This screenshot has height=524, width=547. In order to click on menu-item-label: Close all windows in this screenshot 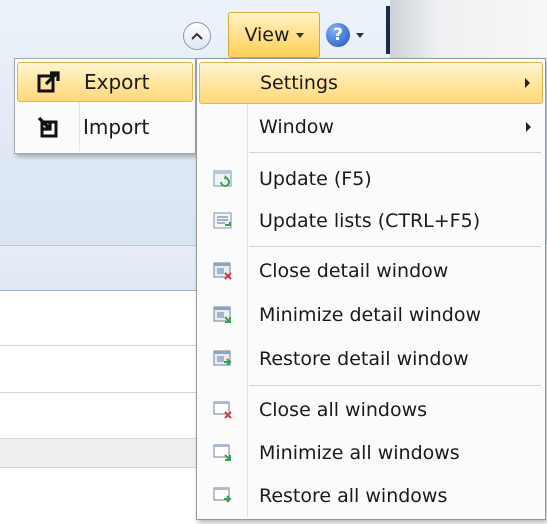, I will do `click(343, 410)`.